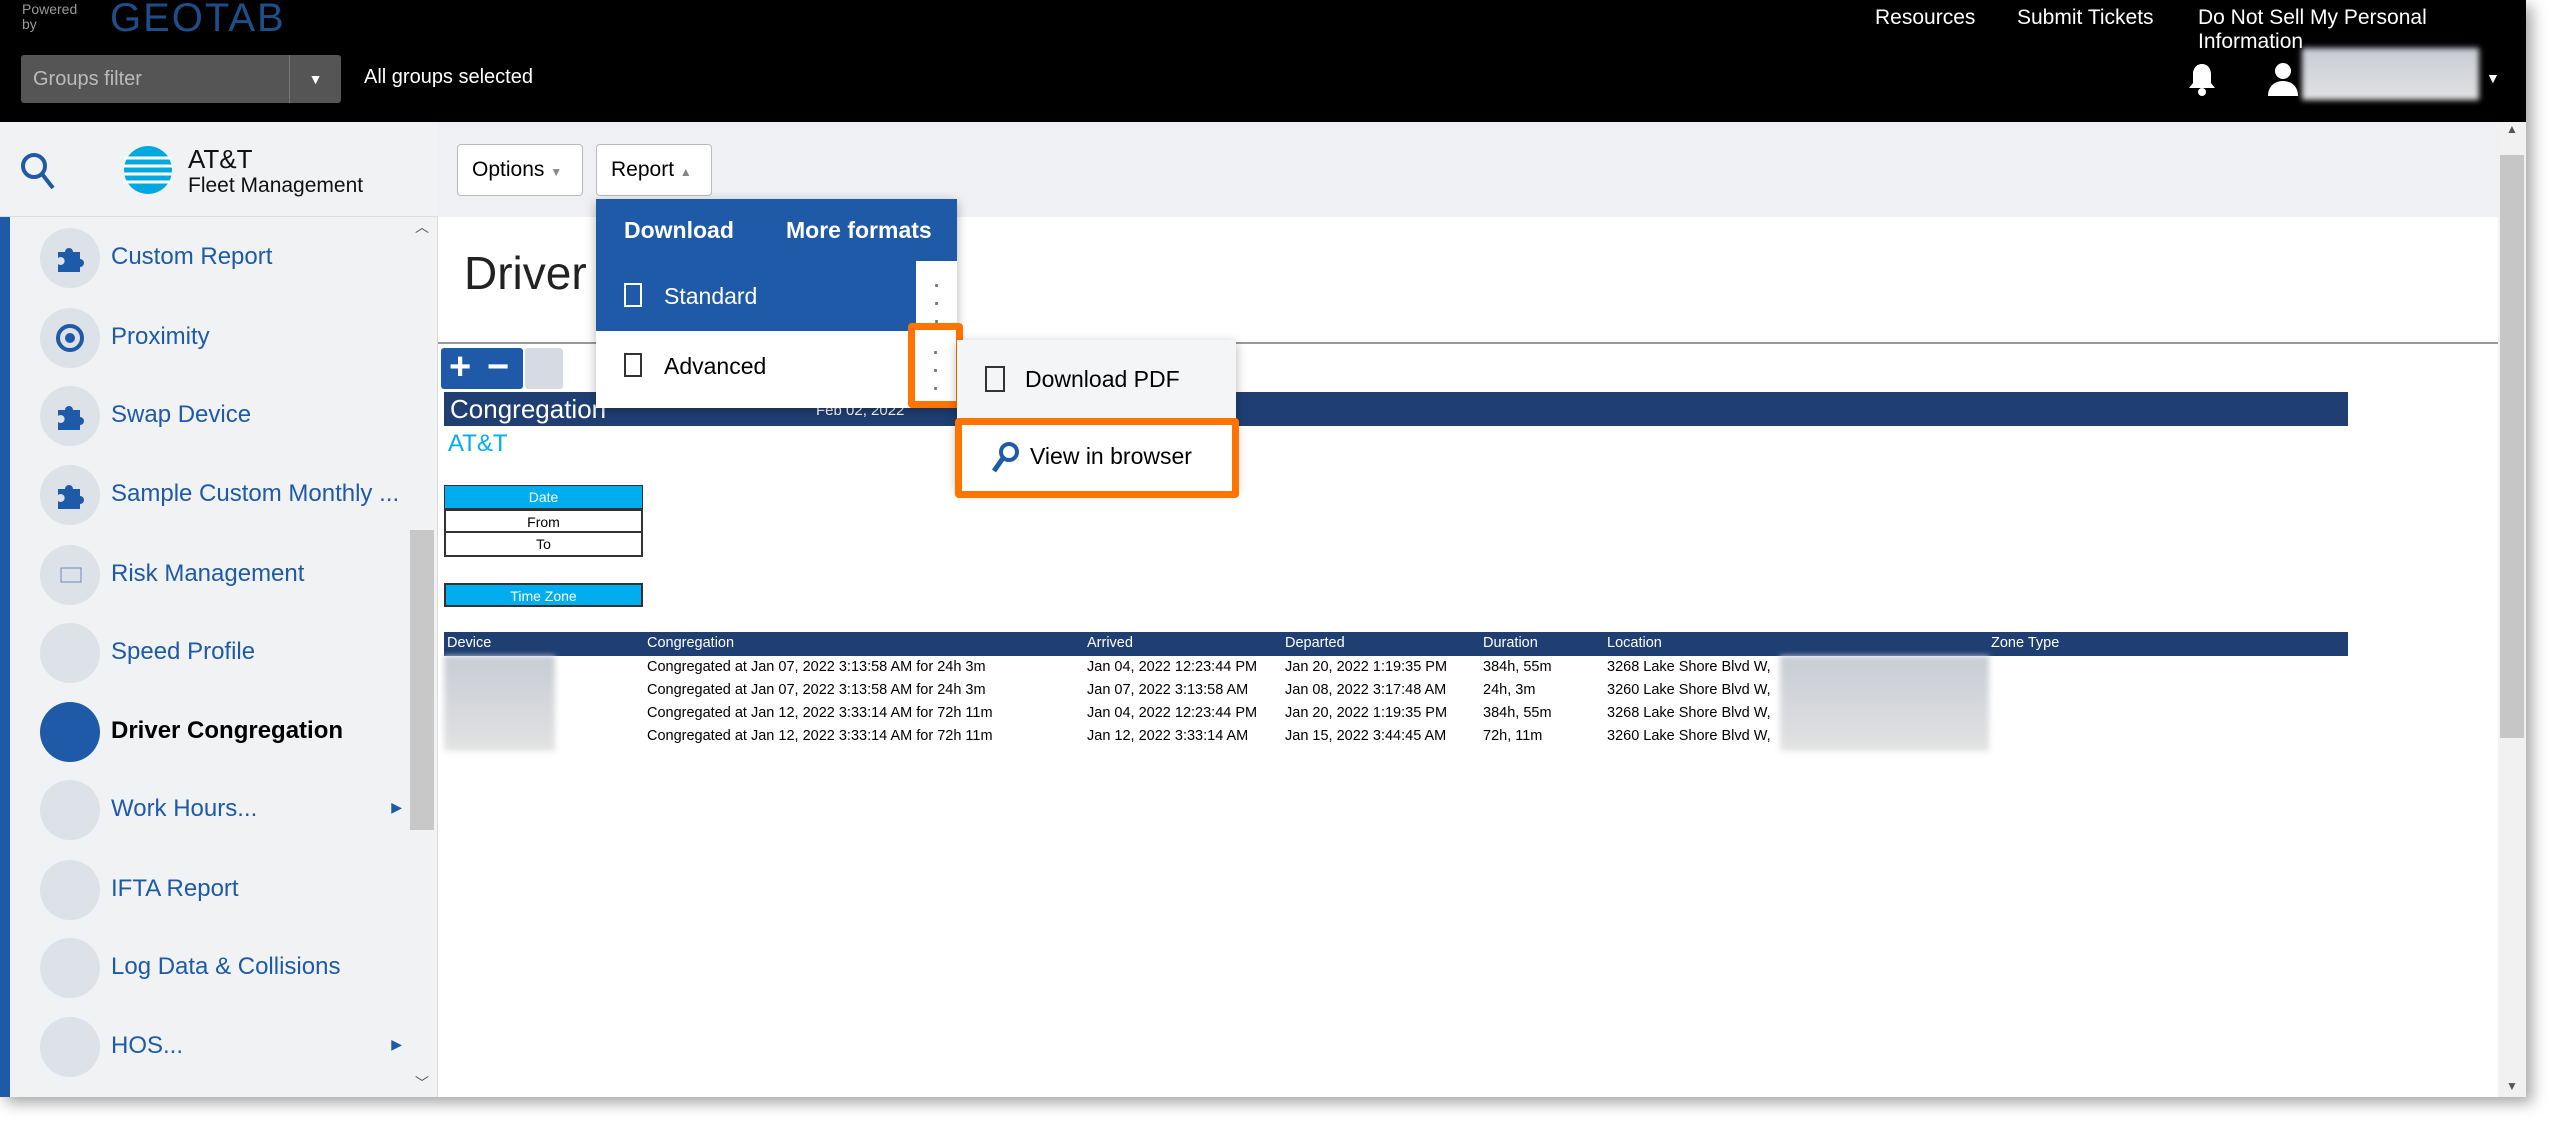 The image size is (2560, 1135). What do you see at coordinates (422, 1083) in the screenshot?
I see `scroll-down-icon: ﹀` at bounding box center [422, 1083].